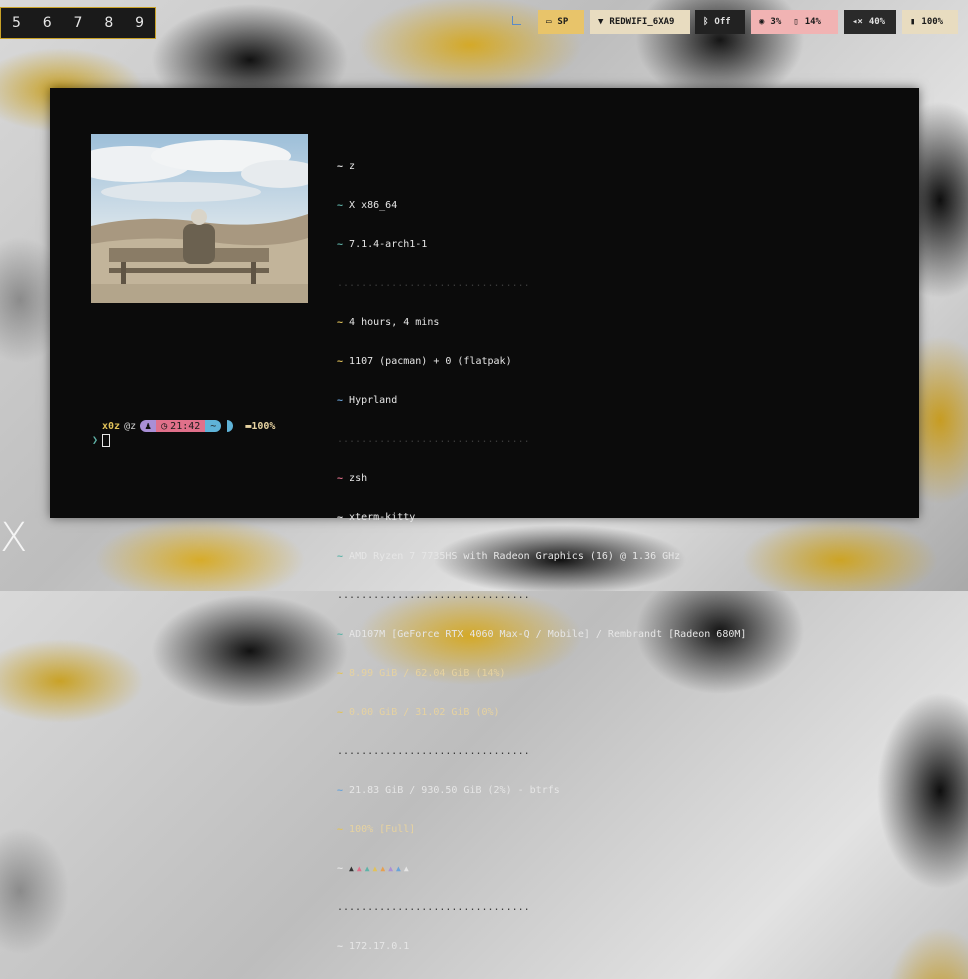  I want to click on fetch-row-wm: ~ Hyprland, so click(367, 400).